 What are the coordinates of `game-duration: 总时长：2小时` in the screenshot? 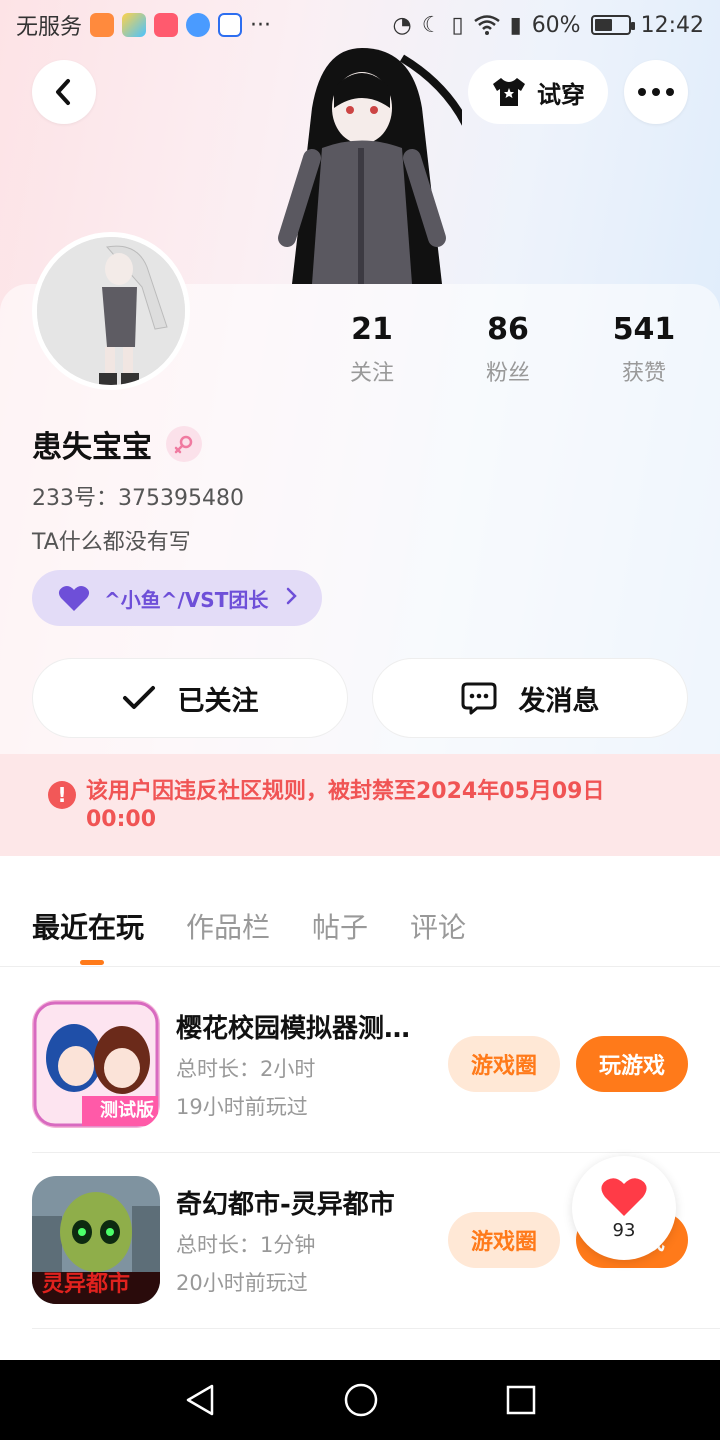 It's located at (246, 1068).